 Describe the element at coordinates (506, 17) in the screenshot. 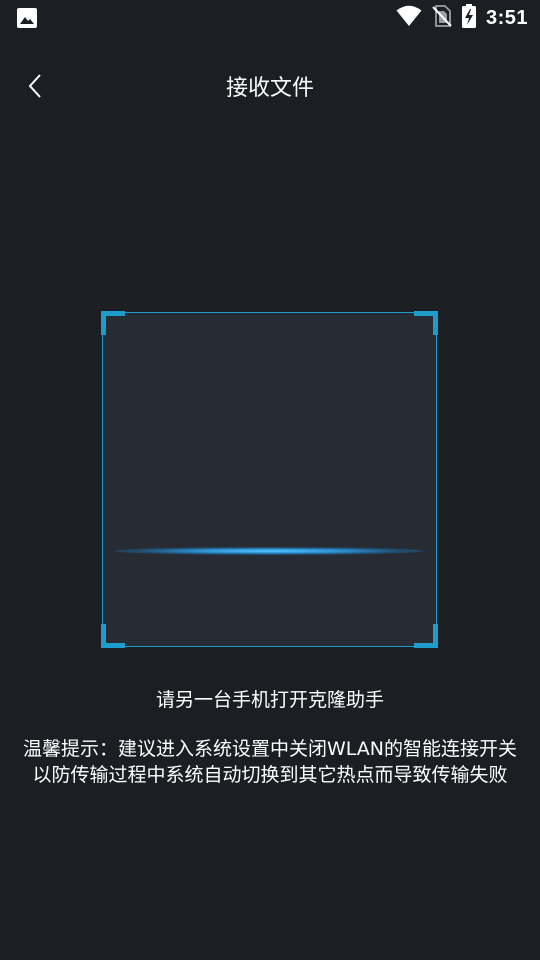

I see `status-time: 3:51` at that location.